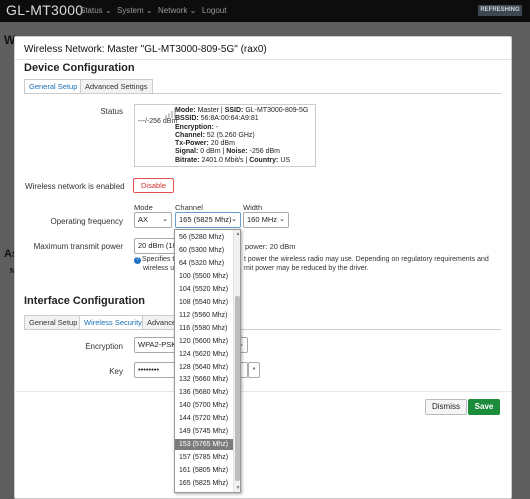  What do you see at coordinates (263, 59) in the screenshot?
I see `modal-divider` at bounding box center [263, 59].